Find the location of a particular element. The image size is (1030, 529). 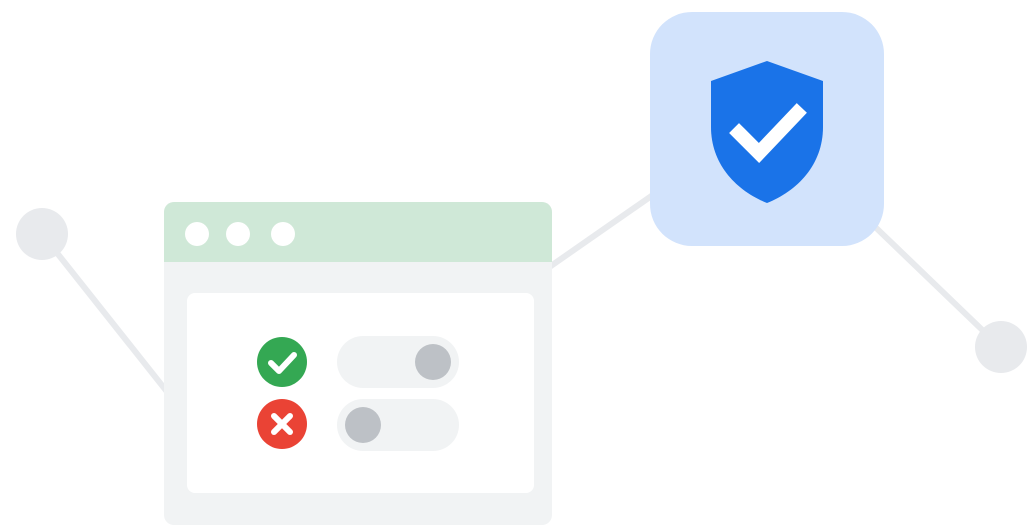

toggle-switch-off is located at coordinates (398, 425).